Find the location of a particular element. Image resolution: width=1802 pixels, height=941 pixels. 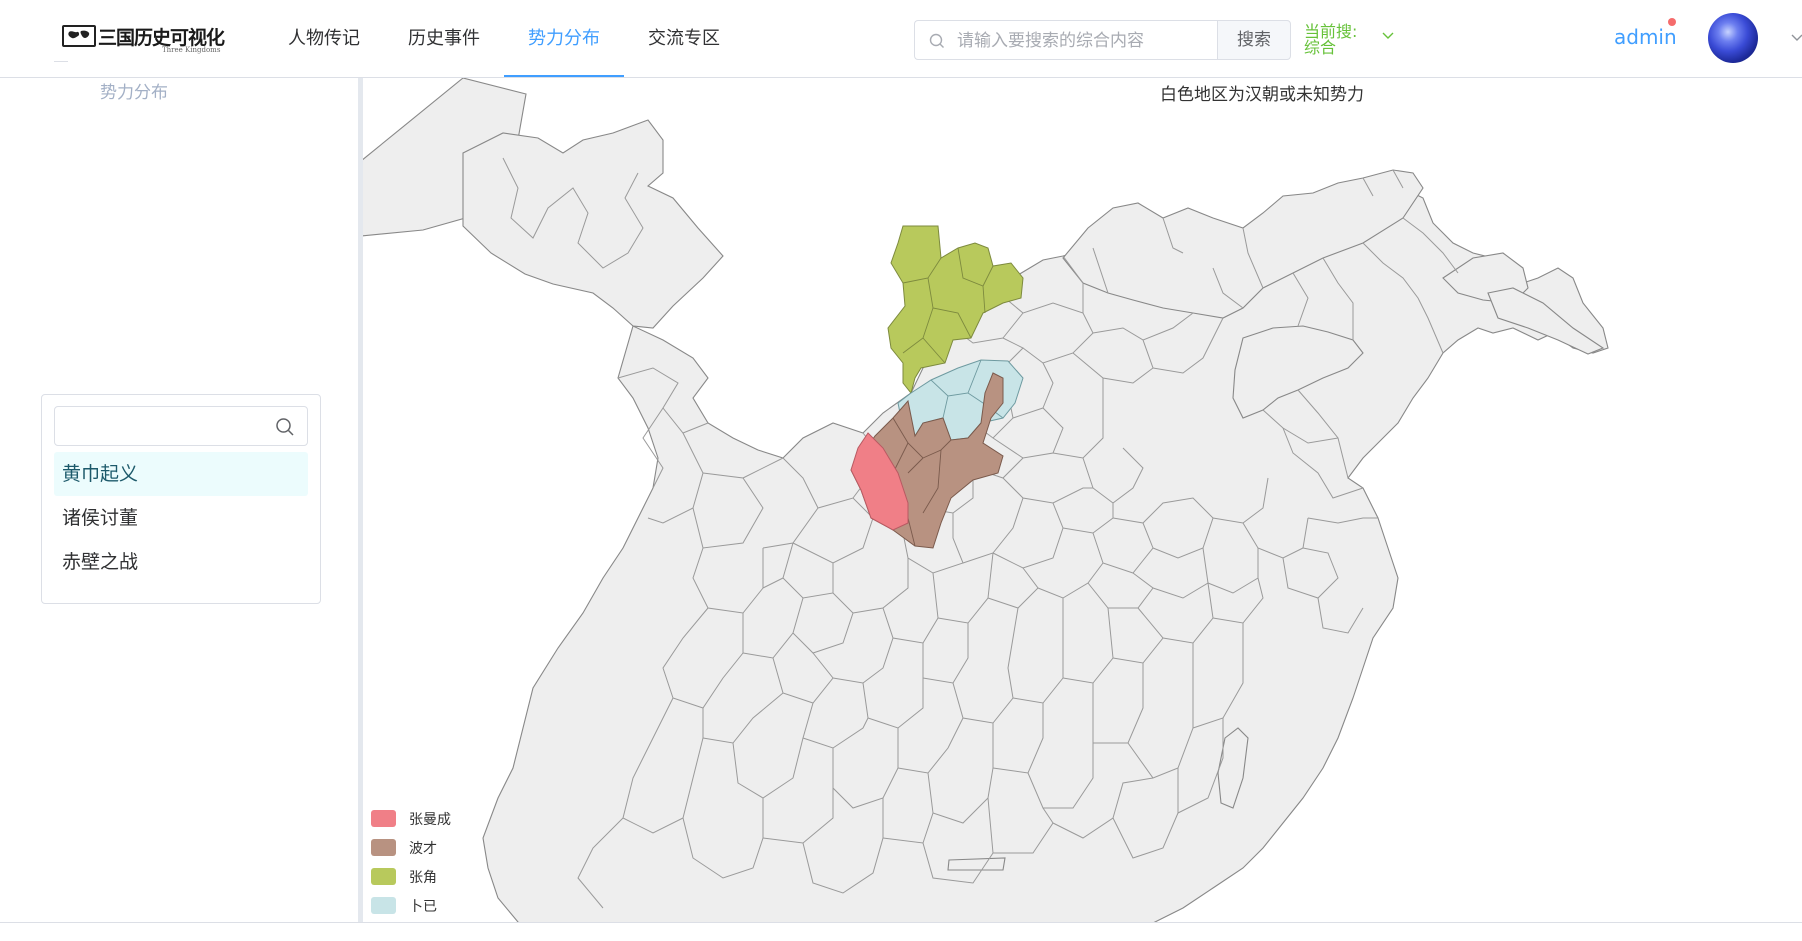

nav-events: 历史事件 is located at coordinates (444, 38).